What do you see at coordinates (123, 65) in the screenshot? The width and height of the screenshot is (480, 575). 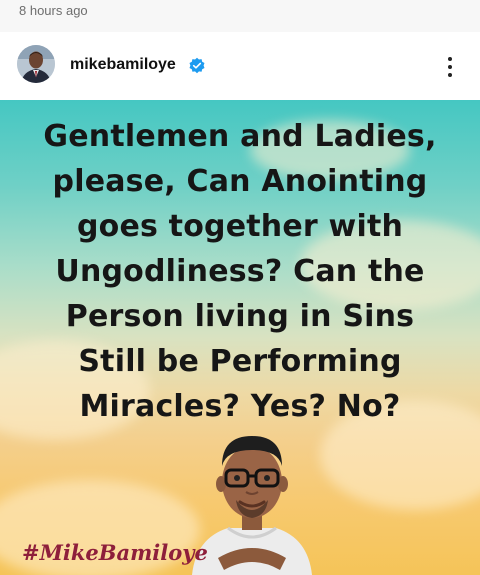 I see `username: mikebamiloye` at bounding box center [123, 65].